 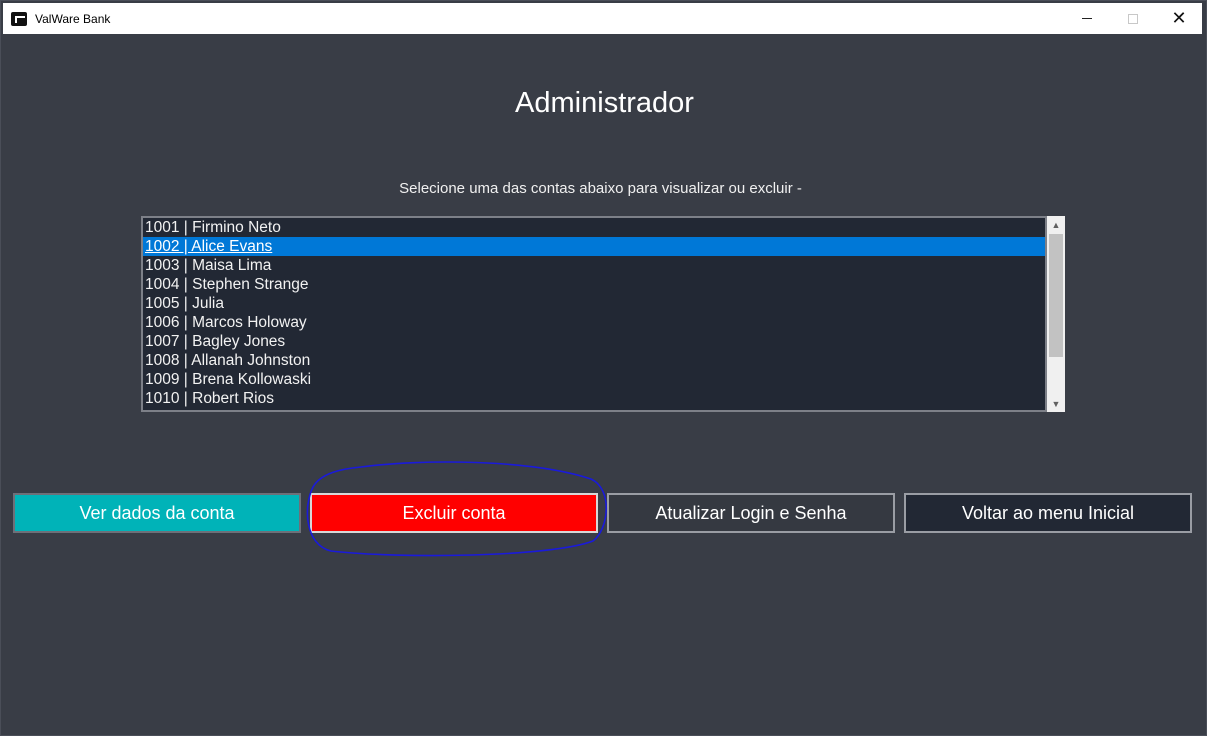 I want to click on list-item: 1009 | Brena Kollowaski, so click(x=594, y=379).